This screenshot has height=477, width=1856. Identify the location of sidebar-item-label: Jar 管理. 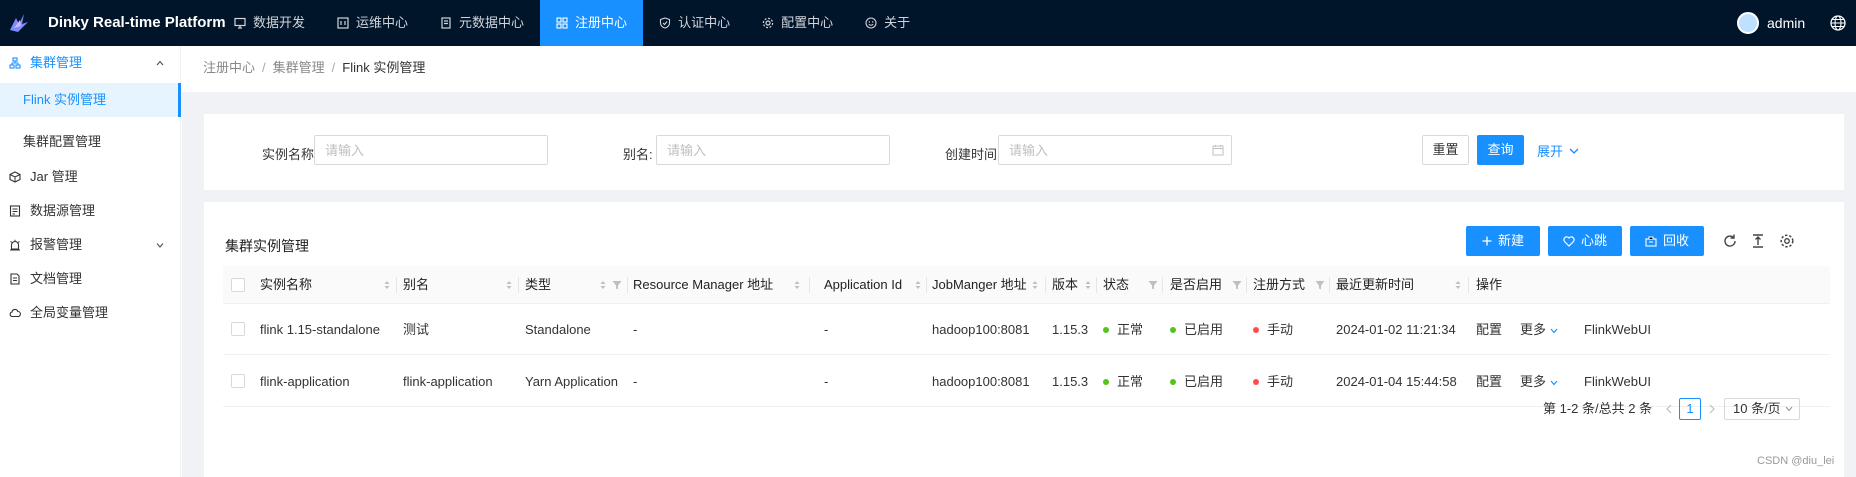
(54, 176).